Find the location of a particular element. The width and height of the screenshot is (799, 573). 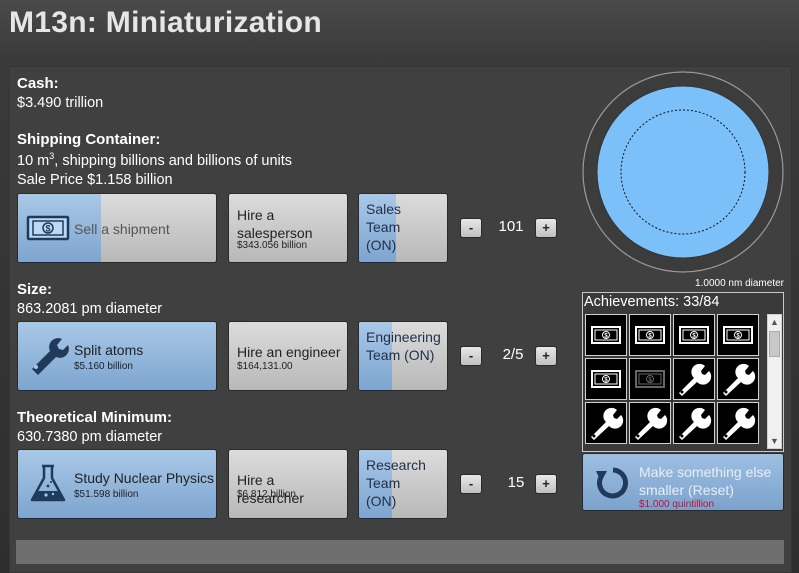

achievements-grid: $ $ $ $ $ $ is located at coordinates (673, 381).